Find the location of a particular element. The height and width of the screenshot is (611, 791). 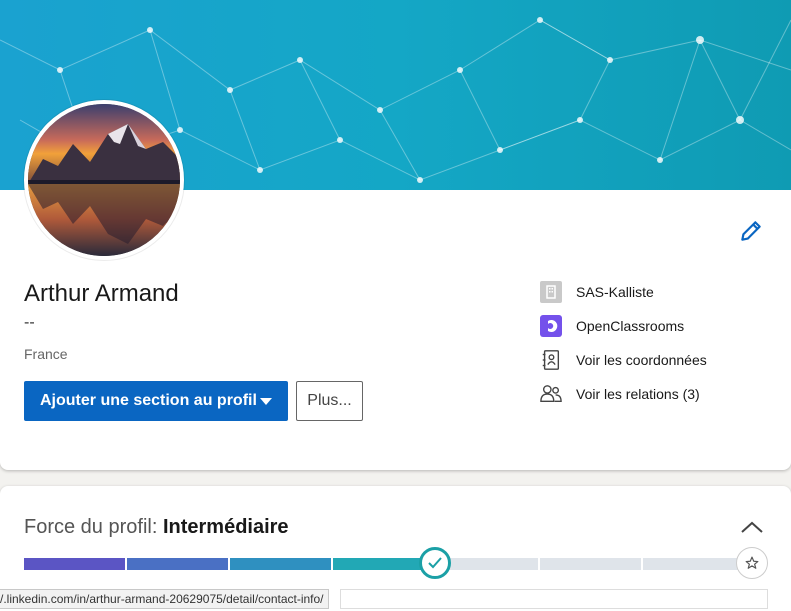

pencil-icon is located at coordinates (751, 231).